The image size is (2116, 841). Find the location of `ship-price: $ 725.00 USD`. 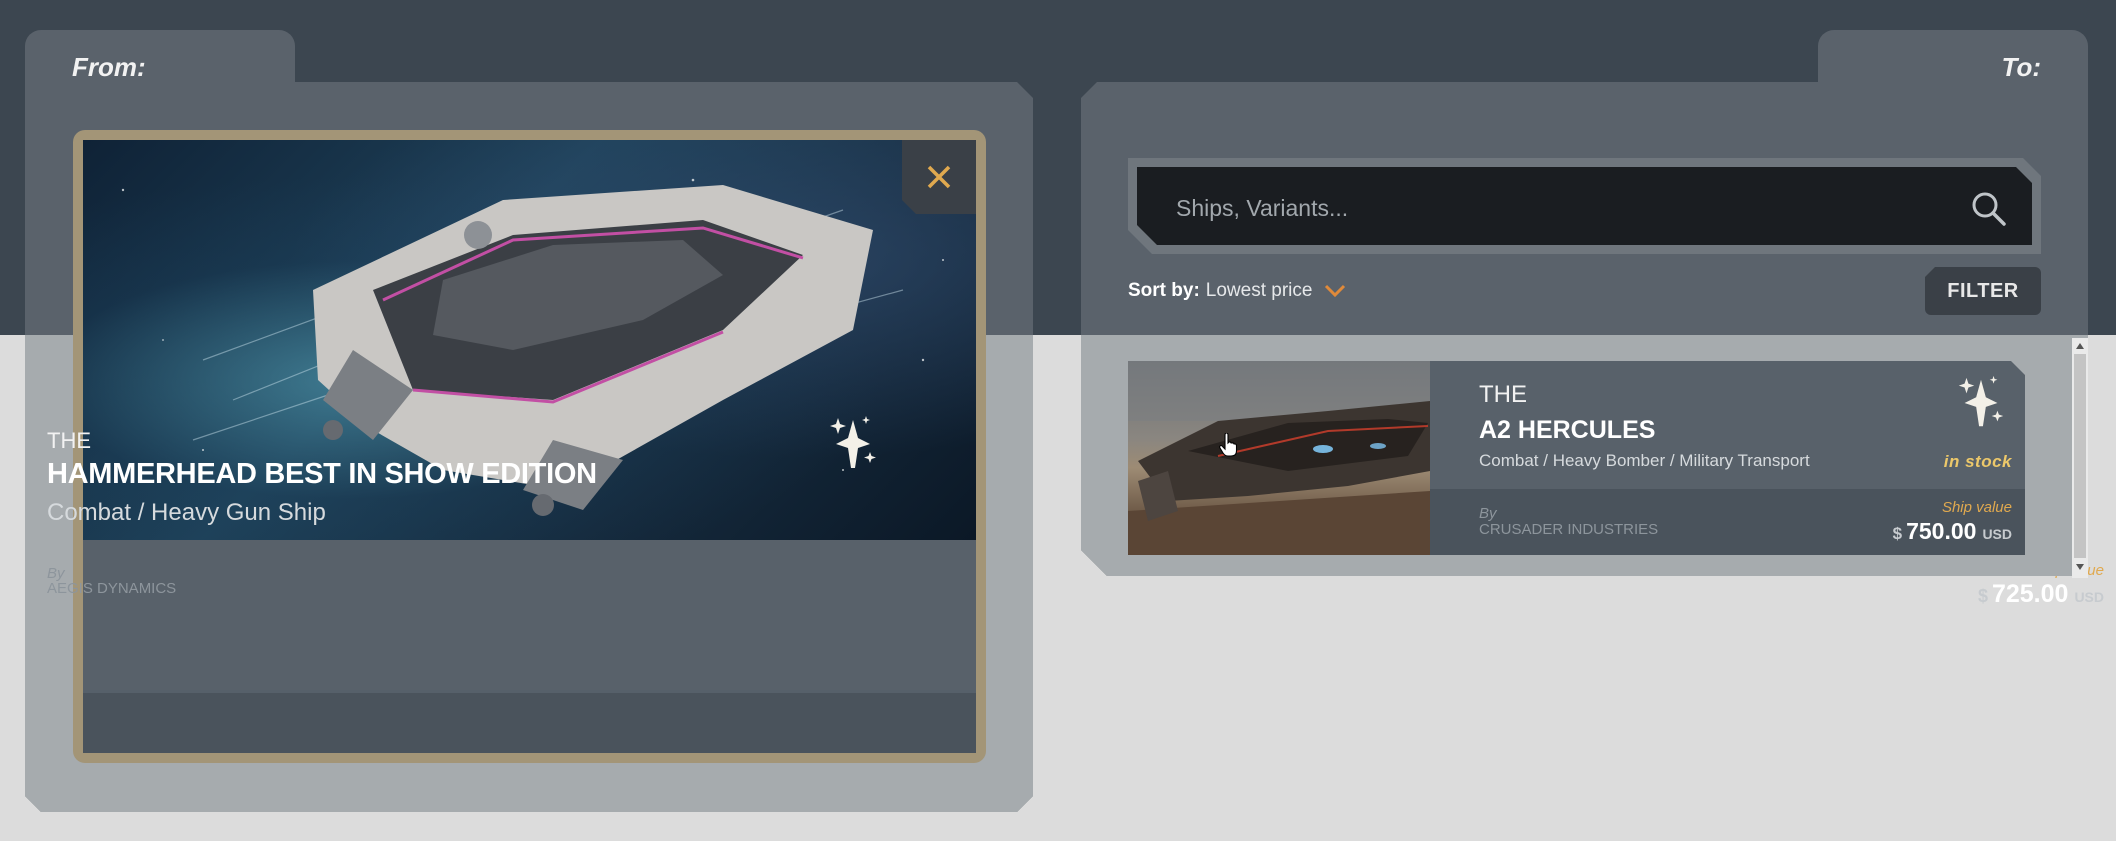

ship-price: $ 725.00 USD is located at coordinates (2041, 594).